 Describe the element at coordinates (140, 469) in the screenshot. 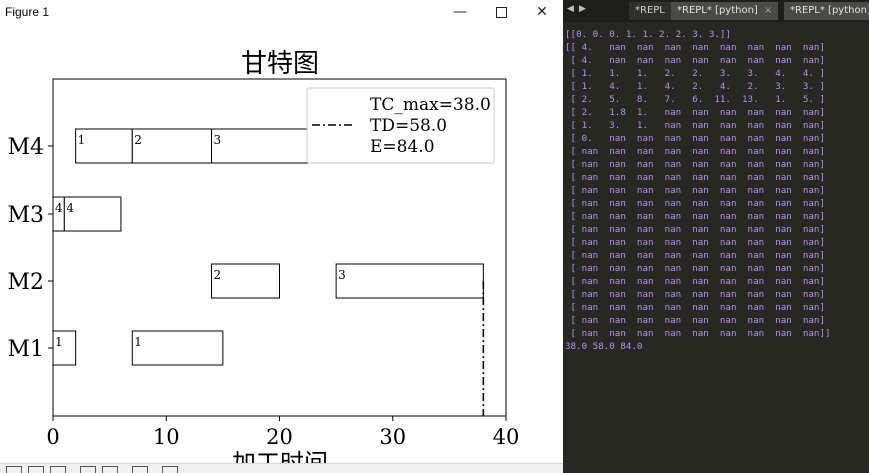

I see `configure-icon` at that location.